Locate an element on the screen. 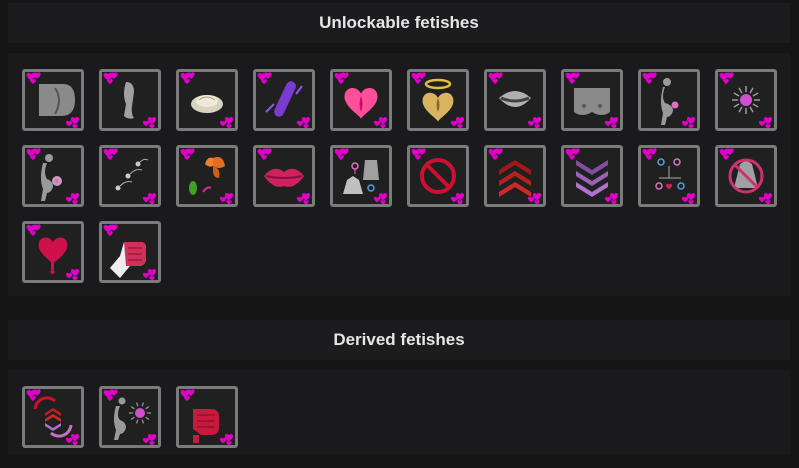 The image size is (799, 468). leg-icon is located at coordinates (130, 100).